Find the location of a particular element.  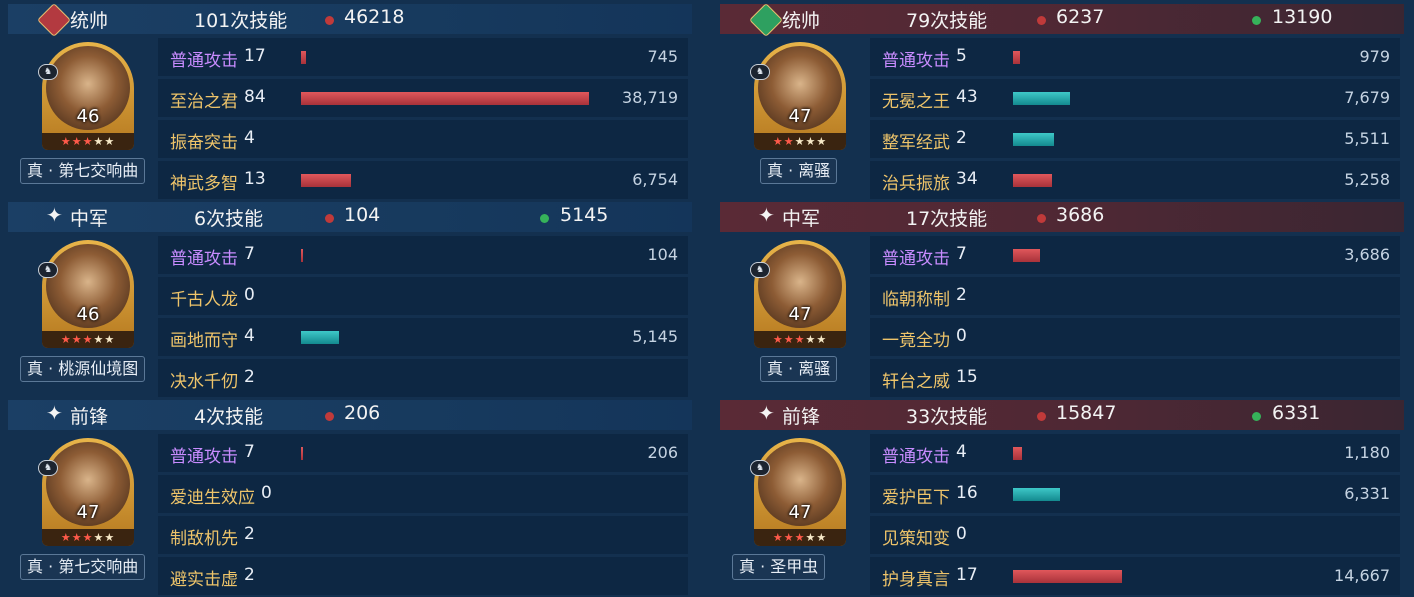

general-level: 46 is located at coordinates (88, 116).